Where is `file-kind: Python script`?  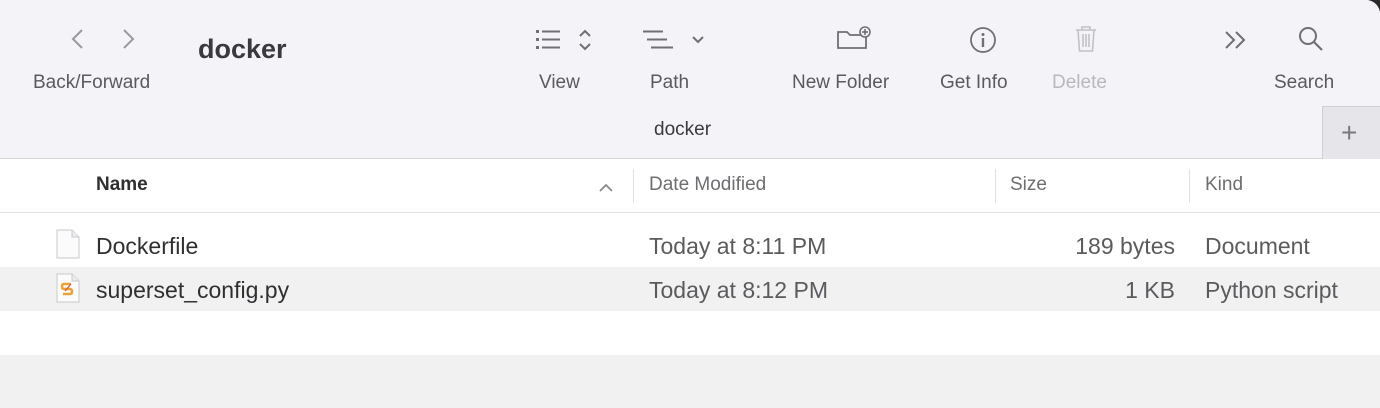 file-kind: Python script is located at coordinates (1271, 290).